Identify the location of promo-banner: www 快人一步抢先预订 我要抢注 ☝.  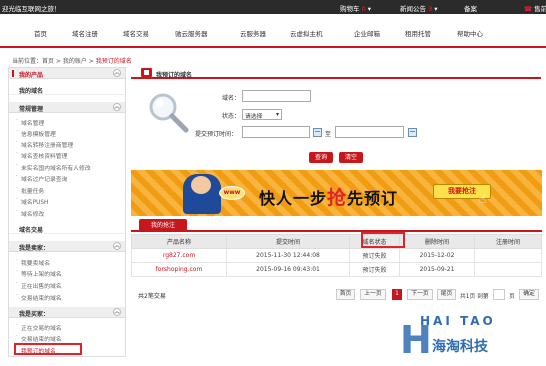
(336, 193).